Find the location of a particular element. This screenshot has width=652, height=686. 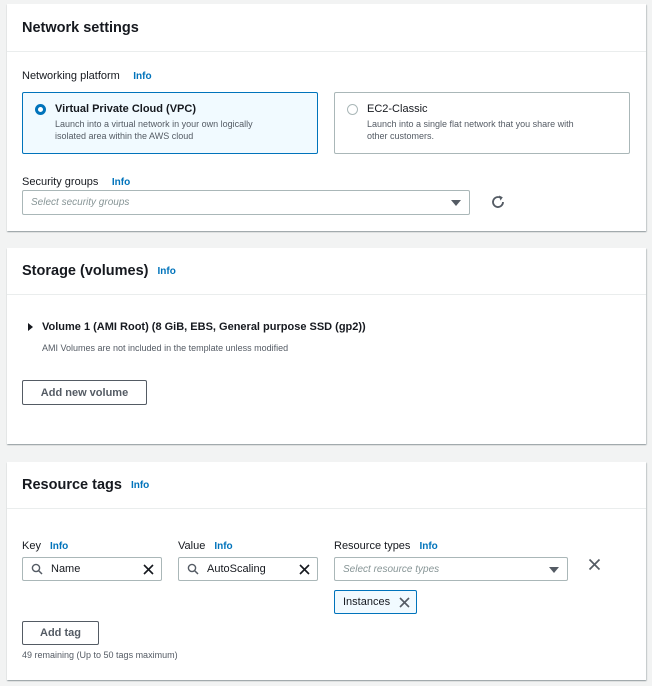

resource-types-placeholder: Select resource types is located at coordinates (391, 569).